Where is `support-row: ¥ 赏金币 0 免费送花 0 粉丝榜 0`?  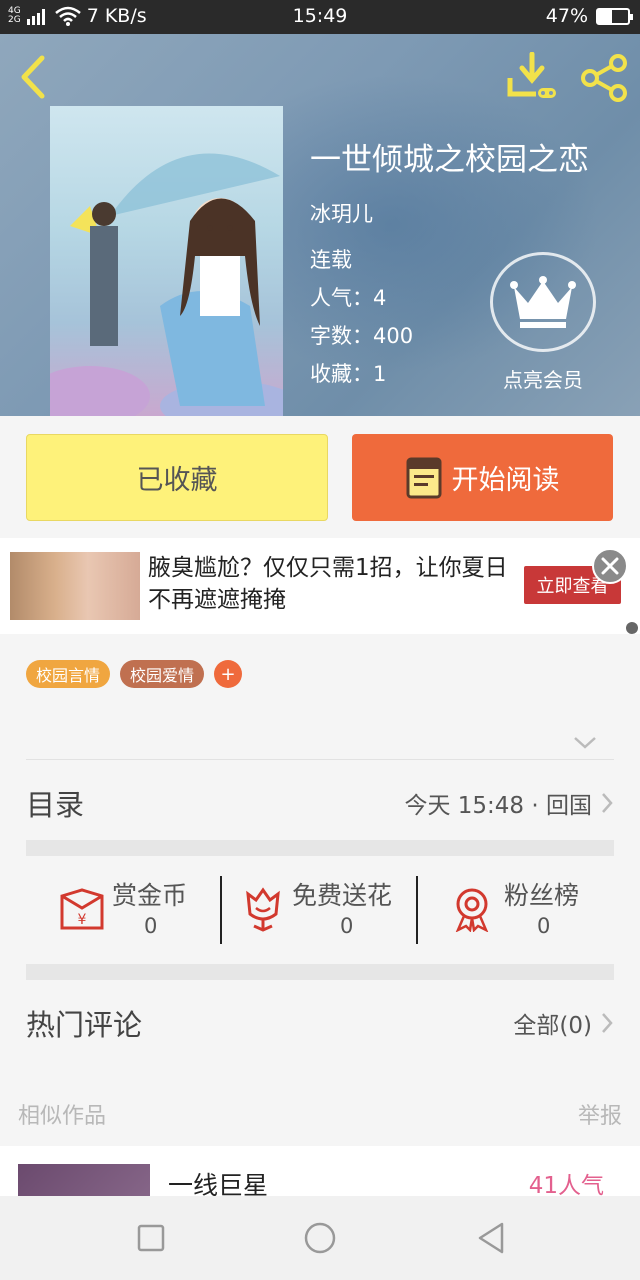 support-row: ¥ 赏金币 0 免费送花 0 粉丝榜 0 is located at coordinates (320, 910).